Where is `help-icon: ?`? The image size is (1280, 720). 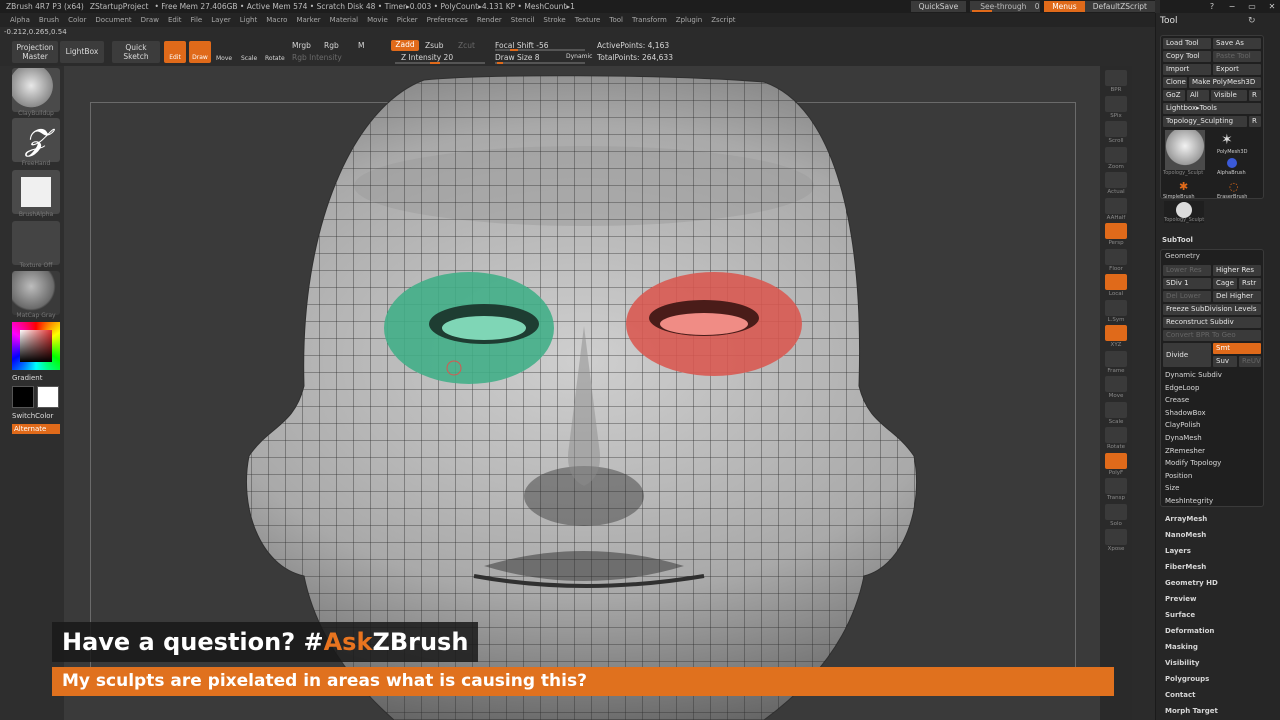
help-icon: ? is located at coordinates (1212, 6).